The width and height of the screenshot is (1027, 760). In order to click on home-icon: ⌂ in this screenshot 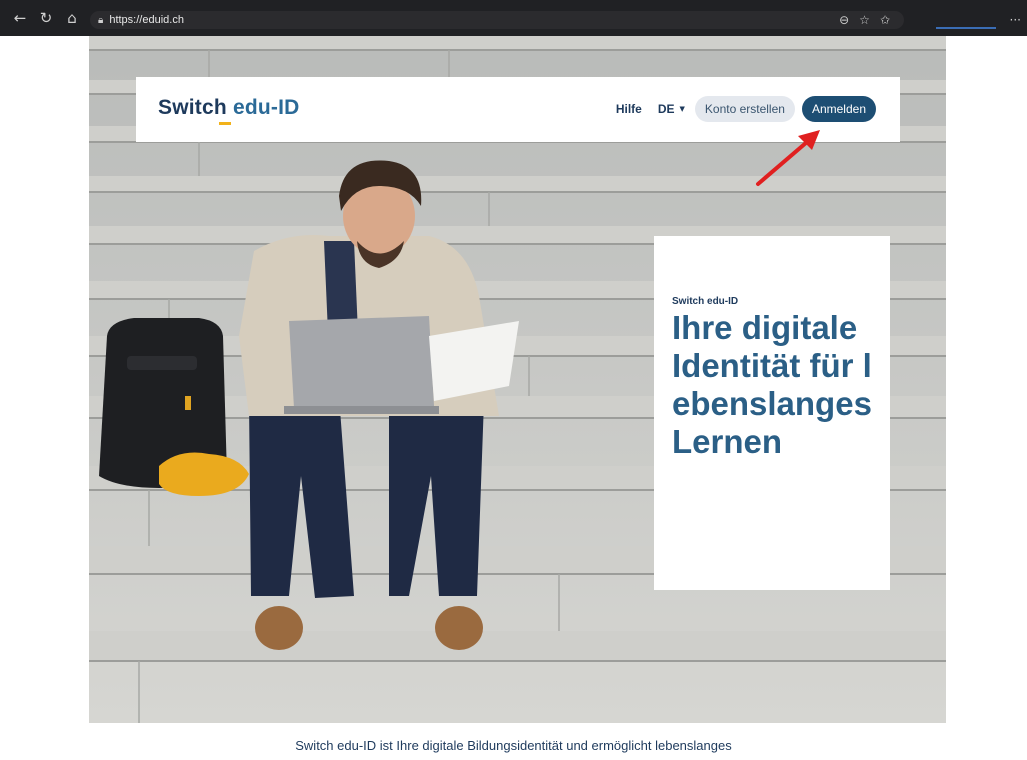, I will do `click(72, 18)`.